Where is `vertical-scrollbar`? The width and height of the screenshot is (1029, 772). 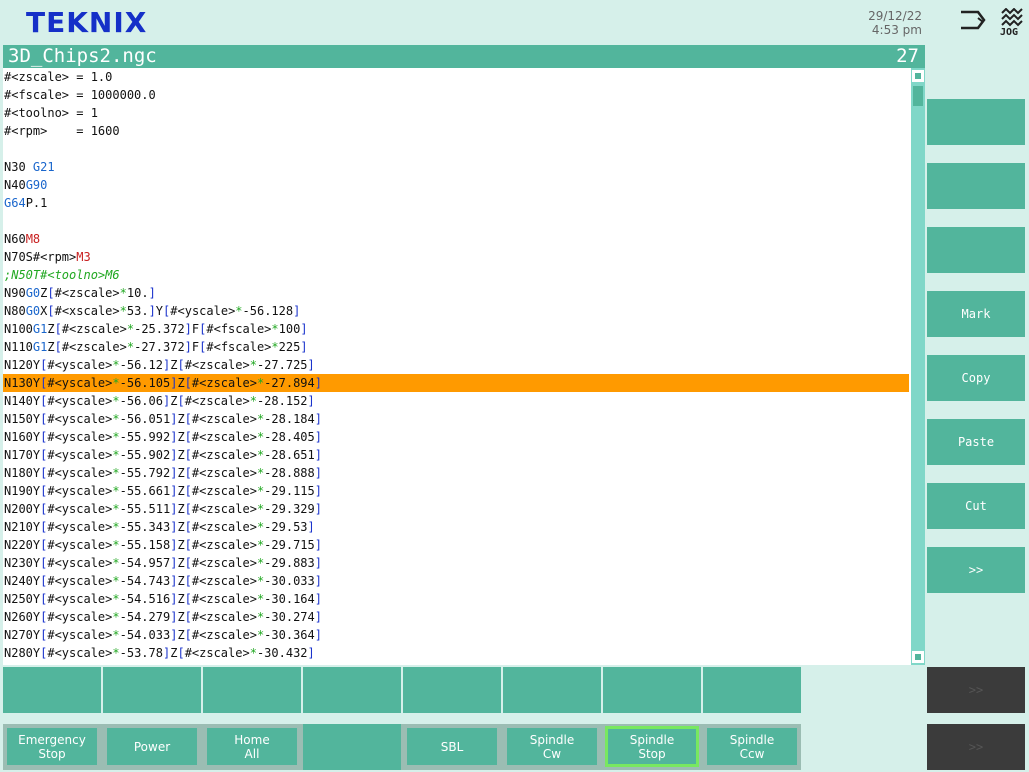
vertical-scrollbar is located at coordinates (918, 366).